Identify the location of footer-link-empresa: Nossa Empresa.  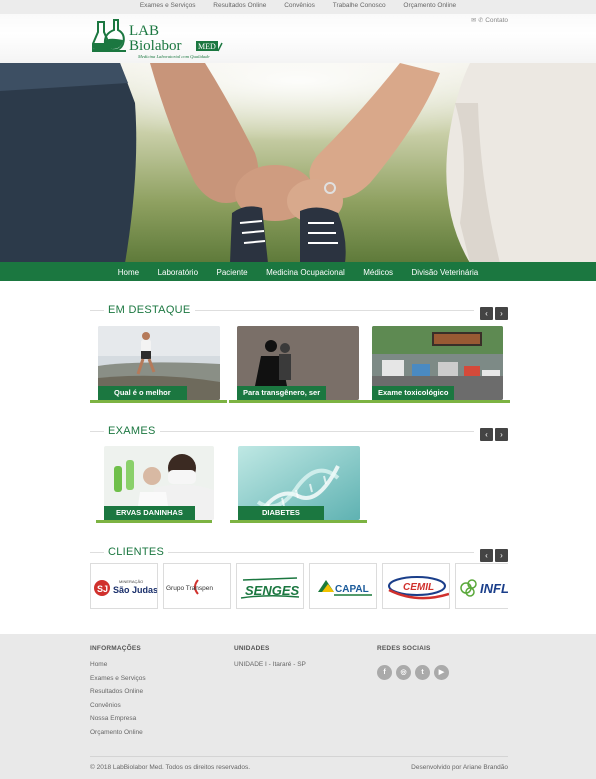
(118, 722).